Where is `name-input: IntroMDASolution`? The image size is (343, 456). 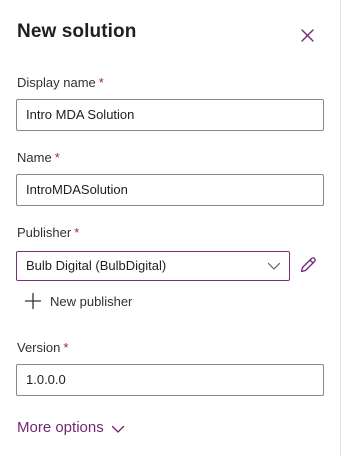 name-input: IntroMDASolution is located at coordinates (170, 190).